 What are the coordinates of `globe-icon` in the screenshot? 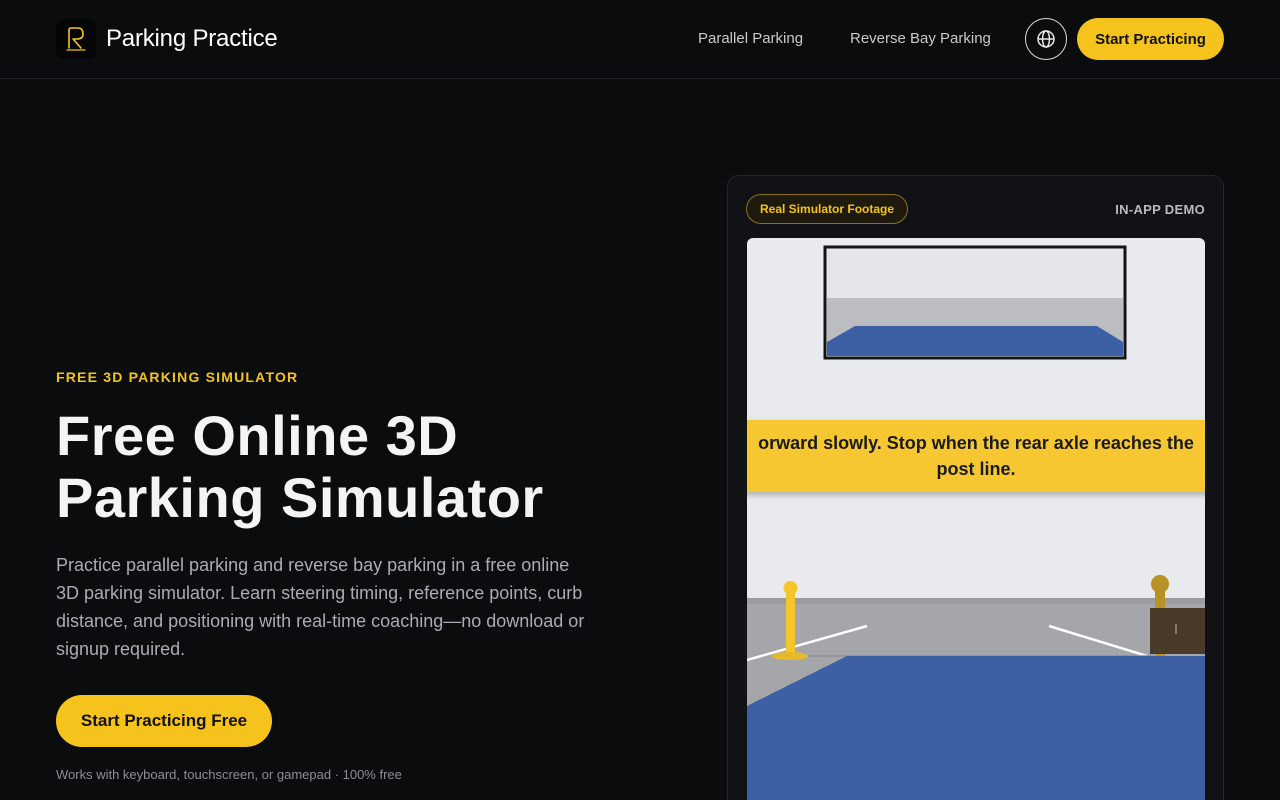 It's located at (1046, 39).